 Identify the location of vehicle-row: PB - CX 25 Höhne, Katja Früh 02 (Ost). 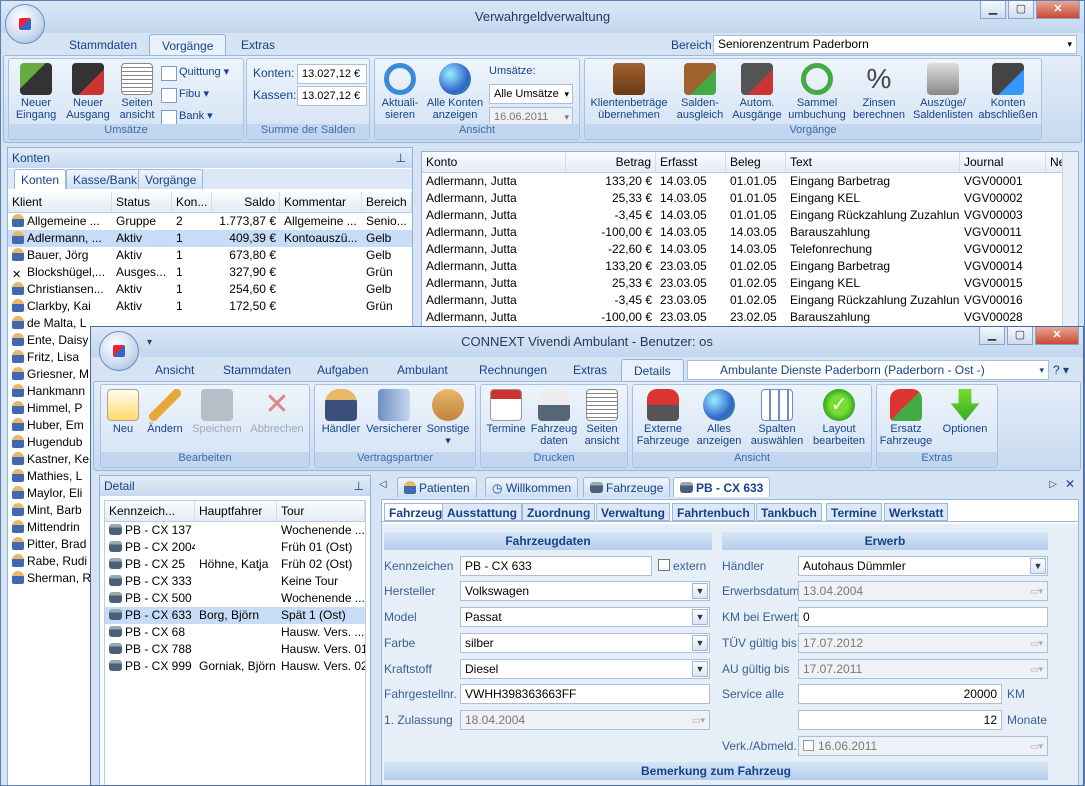
(235, 564).